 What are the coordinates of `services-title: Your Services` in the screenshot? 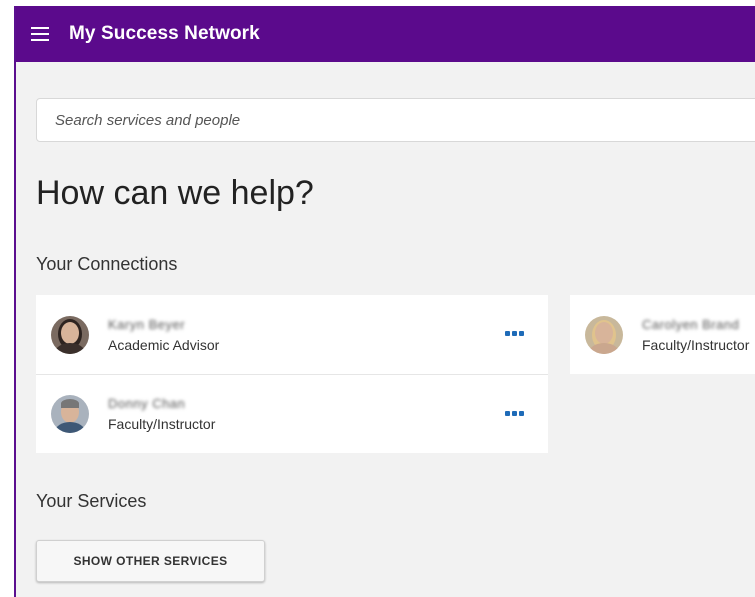 It's located at (91, 501).